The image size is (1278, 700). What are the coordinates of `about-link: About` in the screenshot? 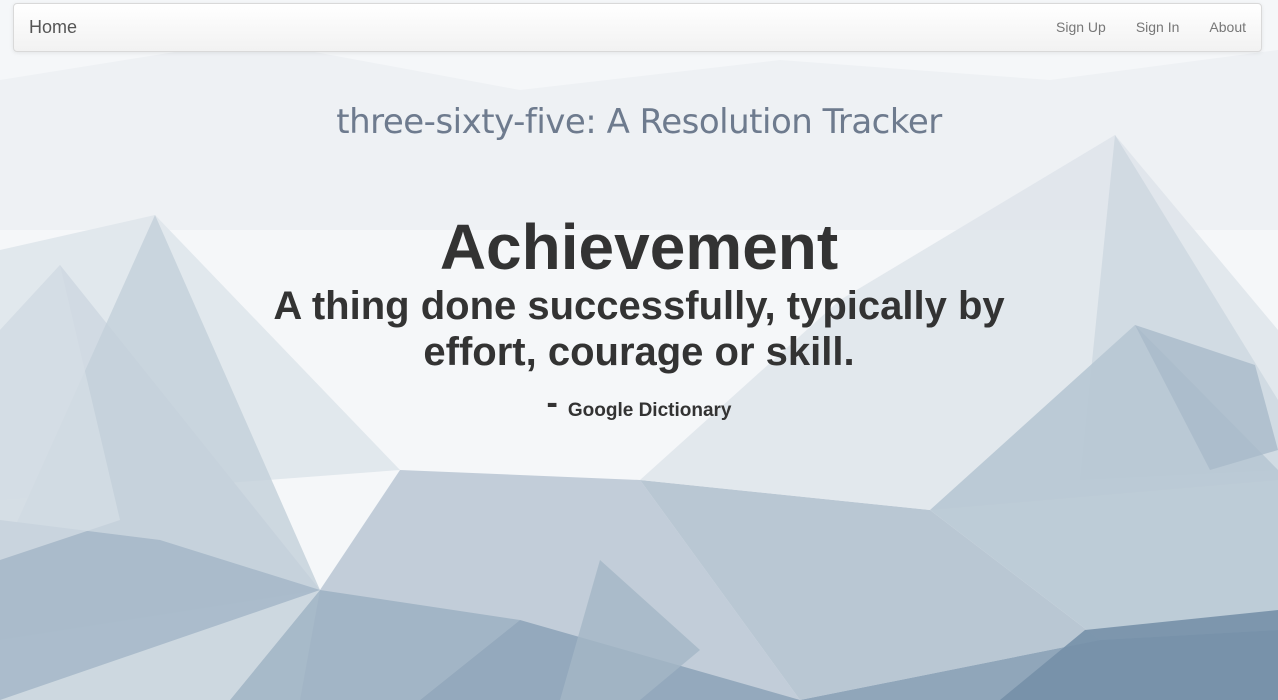 It's located at (1227, 27).